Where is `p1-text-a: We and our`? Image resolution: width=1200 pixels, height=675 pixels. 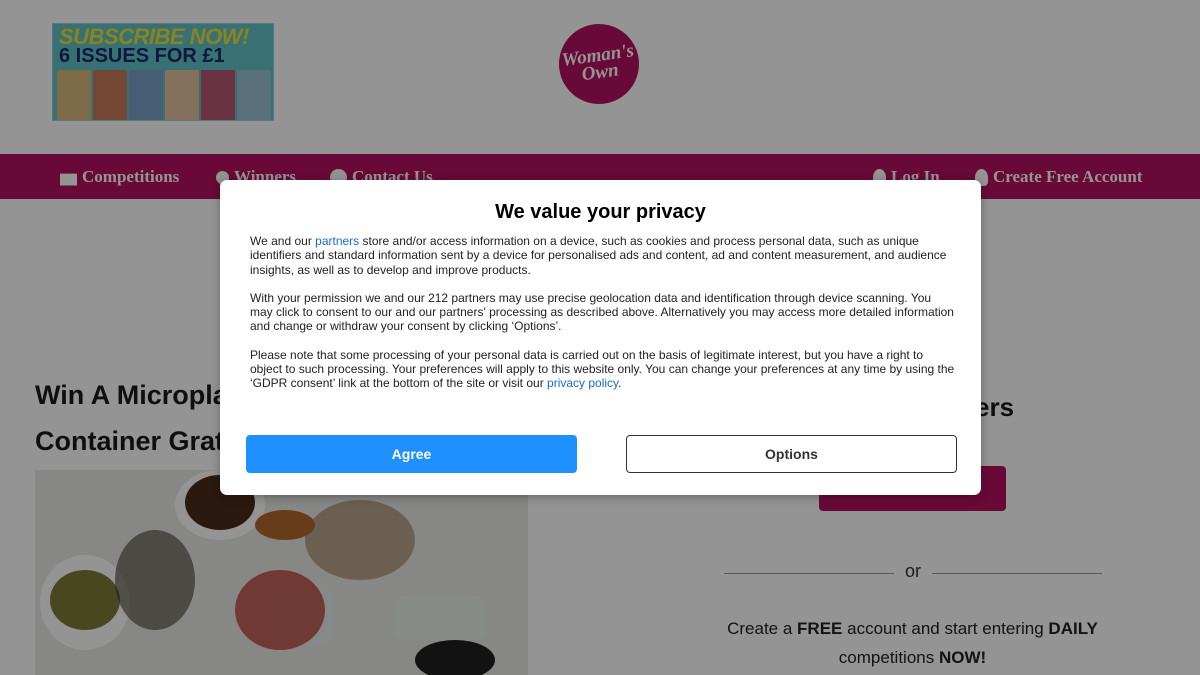
p1-text-a: We and our is located at coordinates (283, 241).